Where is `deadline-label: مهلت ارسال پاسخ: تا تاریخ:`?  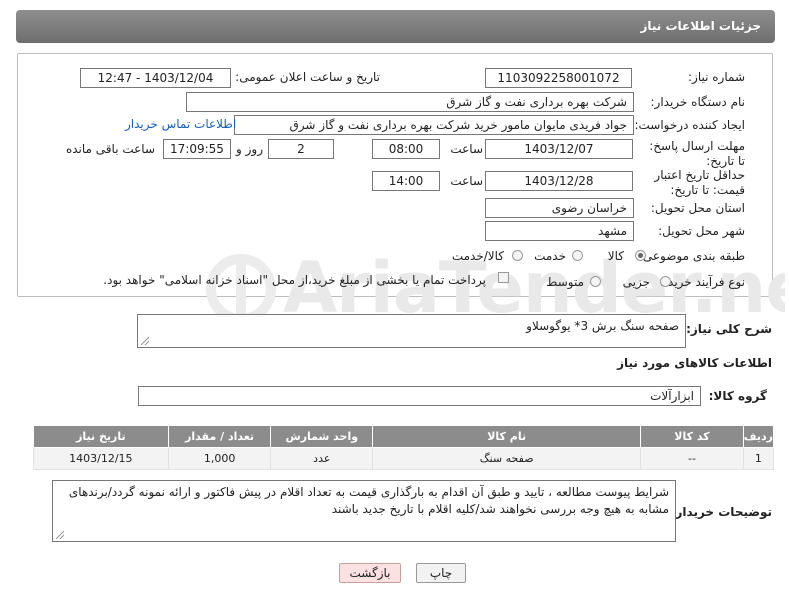 deadline-label: مهلت ارسال پاسخ: تا تاریخ: is located at coordinates (697, 153).